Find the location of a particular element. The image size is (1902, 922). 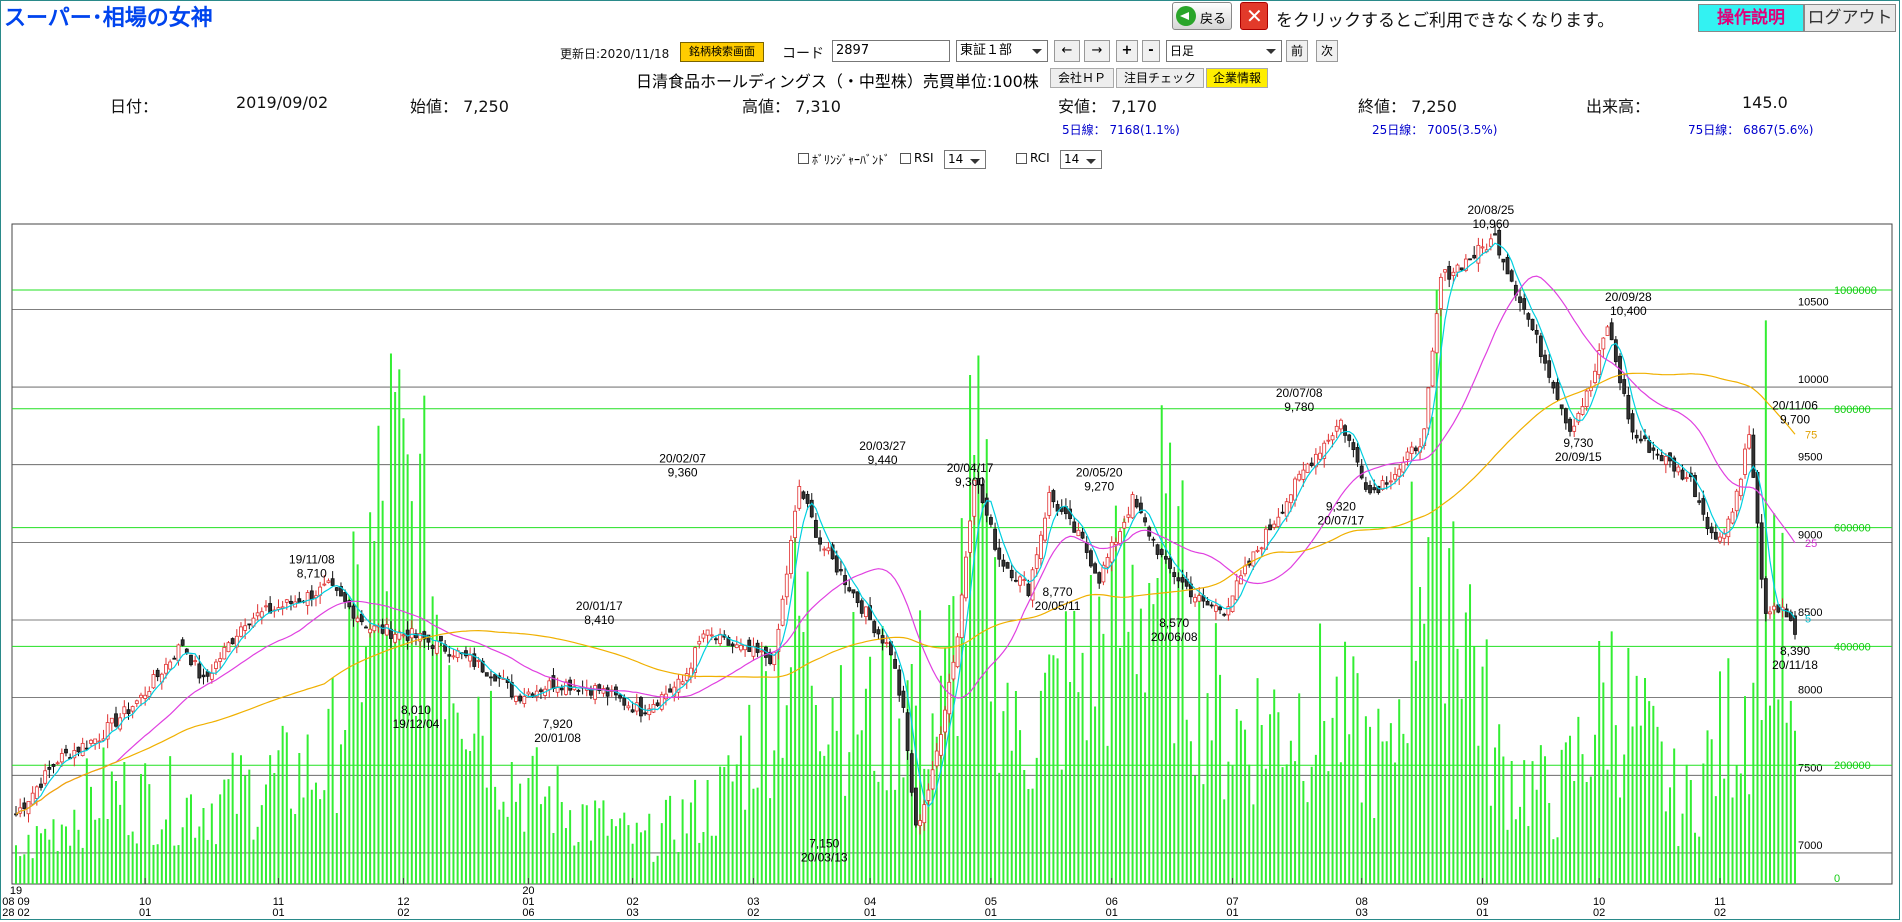

annotation-date: 19/12/04 is located at coordinates (416, 724).